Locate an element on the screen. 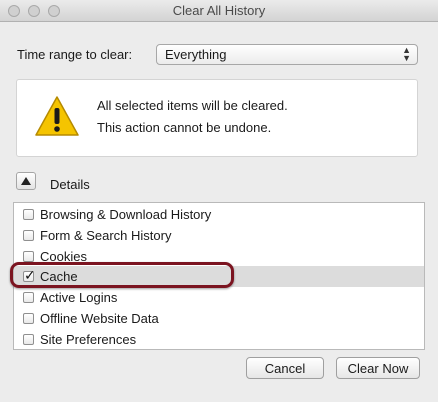 The height and width of the screenshot is (402, 438). list-item-label: Browsing & Download History is located at coordinates (126, 214).